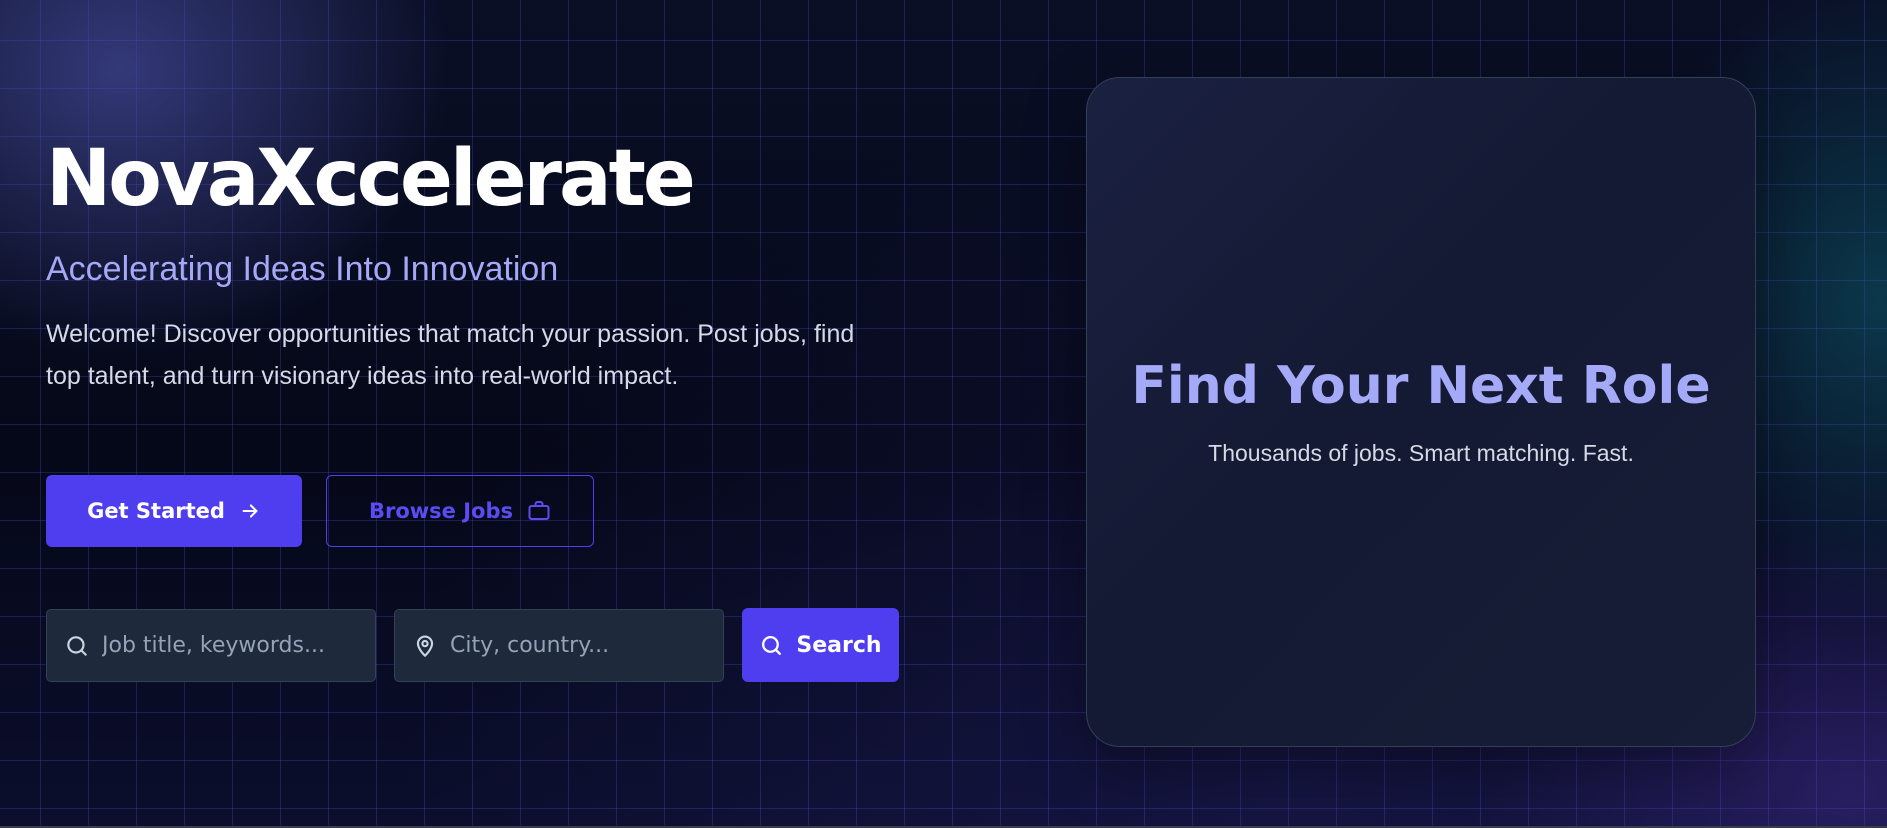 The image size is (1887, 828). I want to click on briefcase-icon, so click(539, 510).